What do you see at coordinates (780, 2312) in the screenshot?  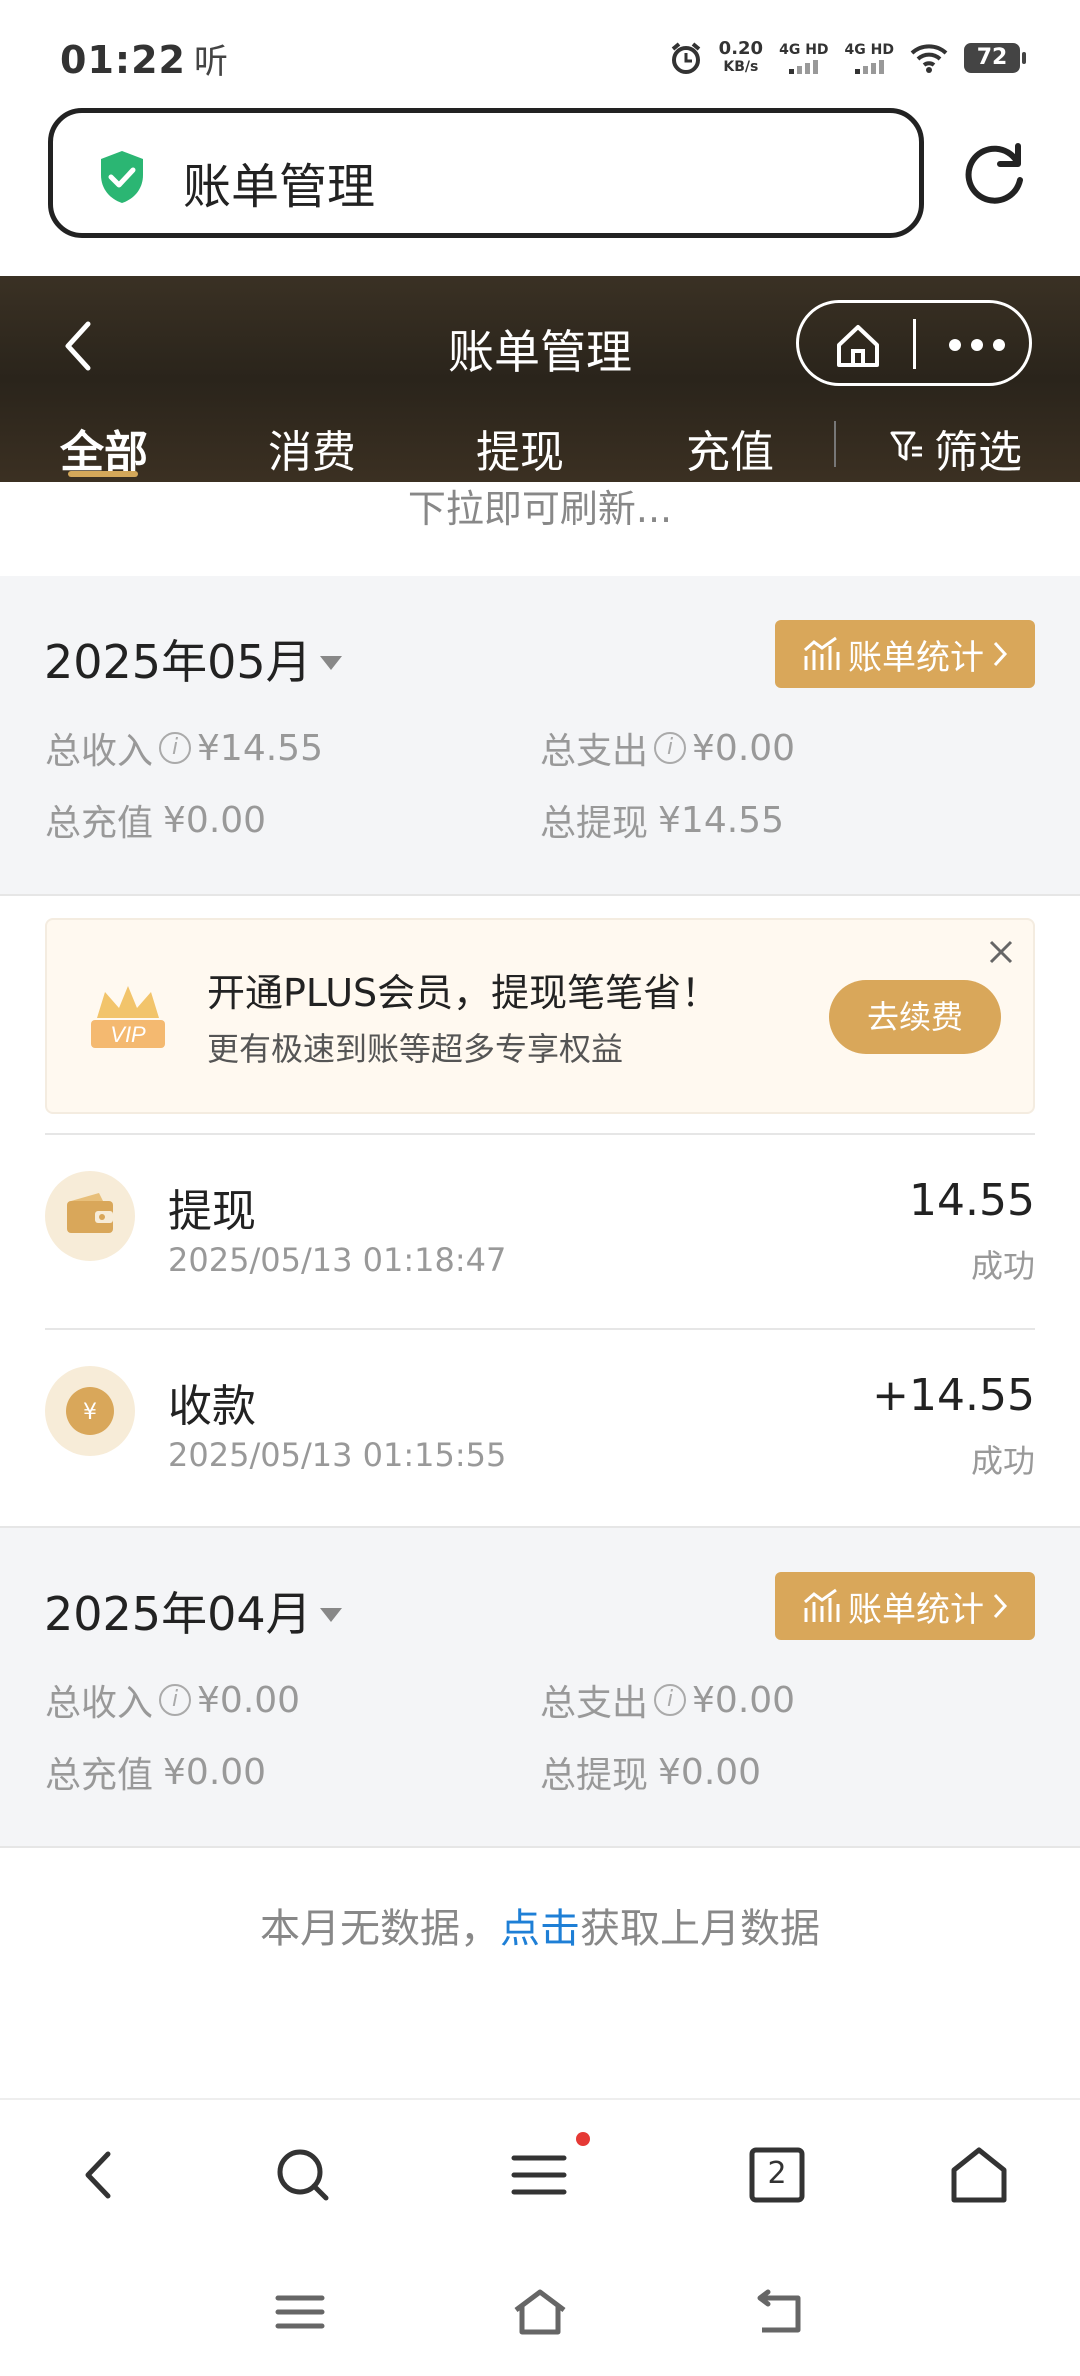 I see `system-back-icon` at bounding box center [780, 2312].